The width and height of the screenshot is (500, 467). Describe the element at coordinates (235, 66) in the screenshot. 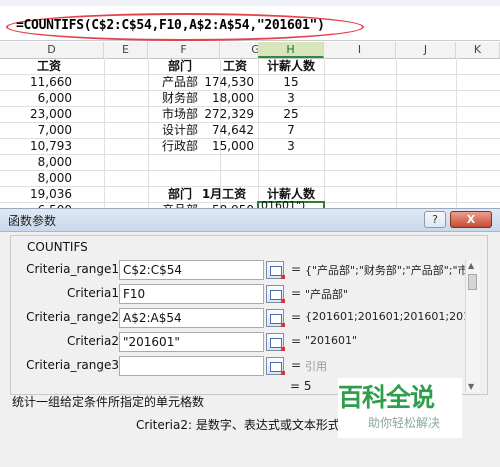

I see `cell-g-header: 工资` at that location.